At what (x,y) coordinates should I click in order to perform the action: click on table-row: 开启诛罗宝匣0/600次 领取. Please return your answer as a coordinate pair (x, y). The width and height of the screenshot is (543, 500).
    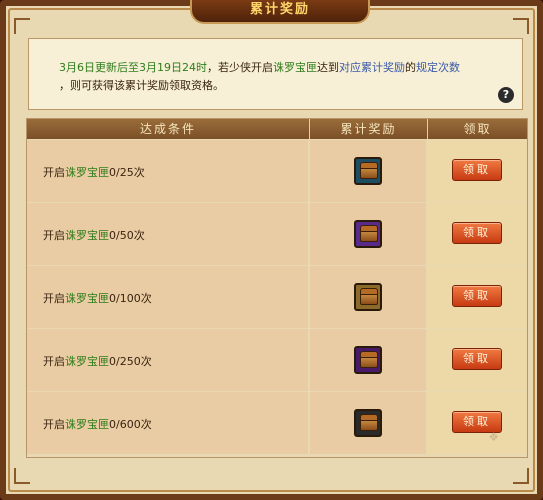
    Looking at the image, I should click on (277, 422).